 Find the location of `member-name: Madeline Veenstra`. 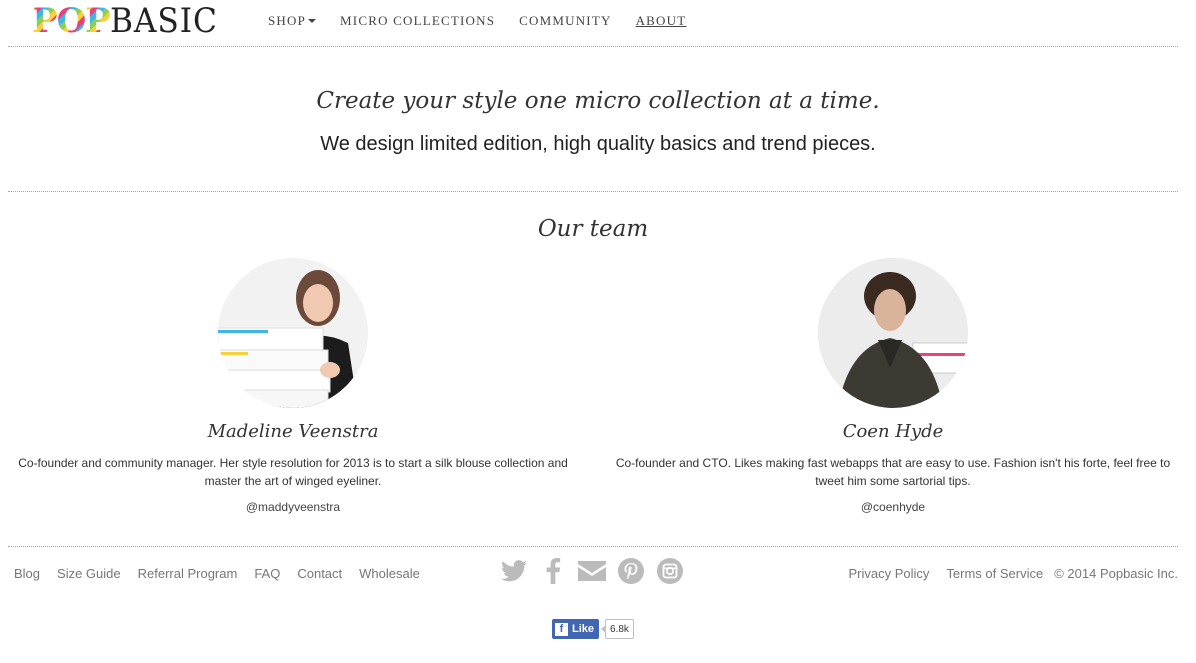

member-name: Madeline Veenstra is located at coordinates (293, 431).